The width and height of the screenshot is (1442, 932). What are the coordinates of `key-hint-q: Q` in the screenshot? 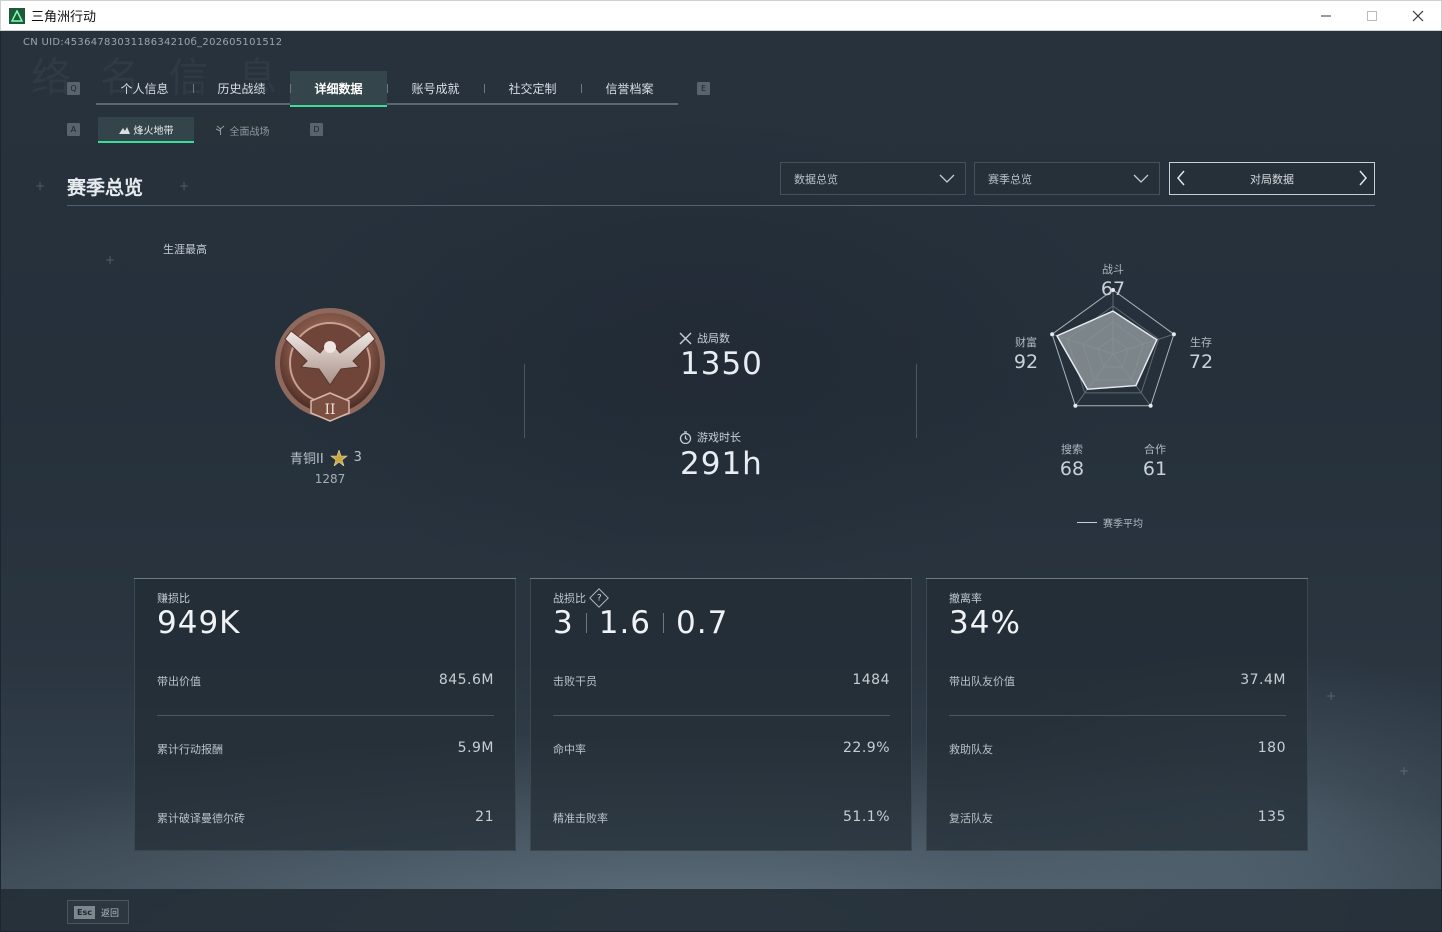 It's located at (73, 88).